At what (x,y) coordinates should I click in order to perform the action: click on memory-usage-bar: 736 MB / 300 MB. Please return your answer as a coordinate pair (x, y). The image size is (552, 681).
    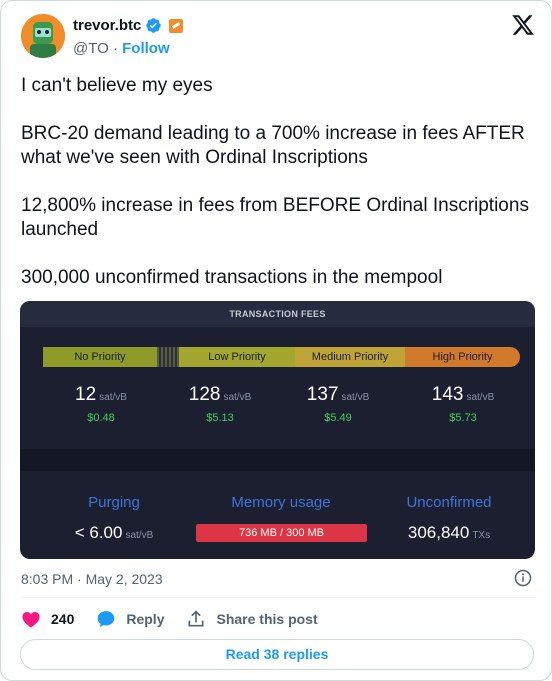
    Looking at the image, I should click on (281, 533).